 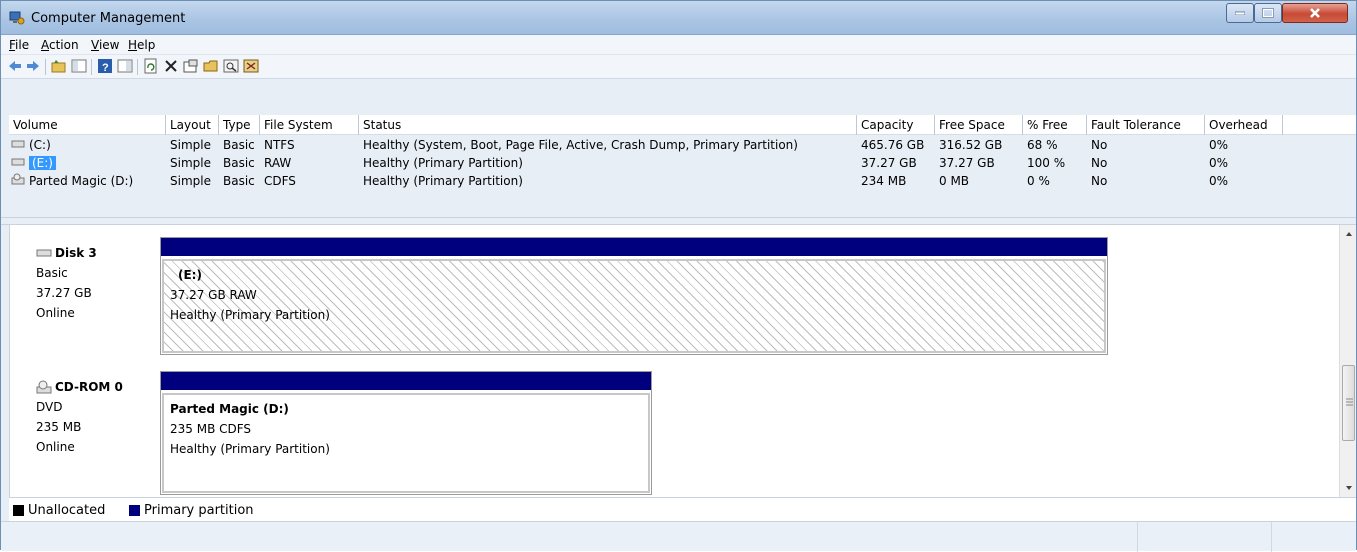 I want to click on grip-icon, so click(x=1349, y=402).